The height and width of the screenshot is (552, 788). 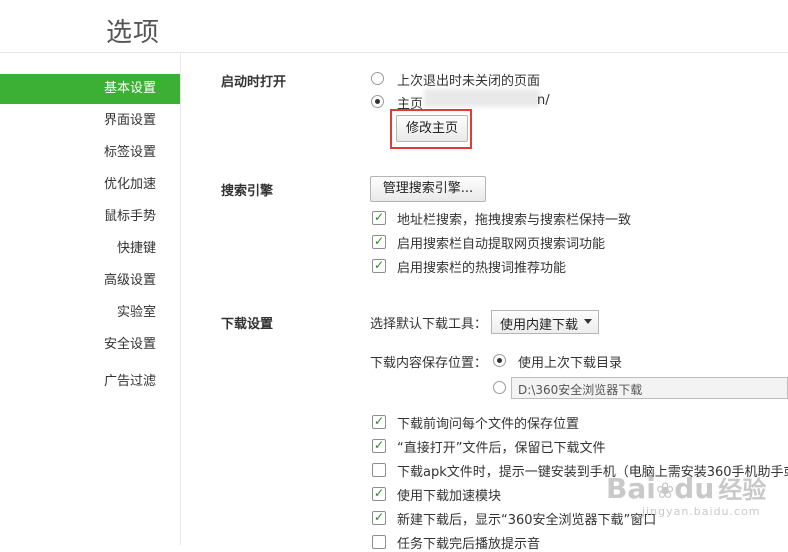 What do you see at coordinates (90, 89) in the screenshot?
I see `sidebar-item-basic: 基本设置` at bounding box center [90, 89].